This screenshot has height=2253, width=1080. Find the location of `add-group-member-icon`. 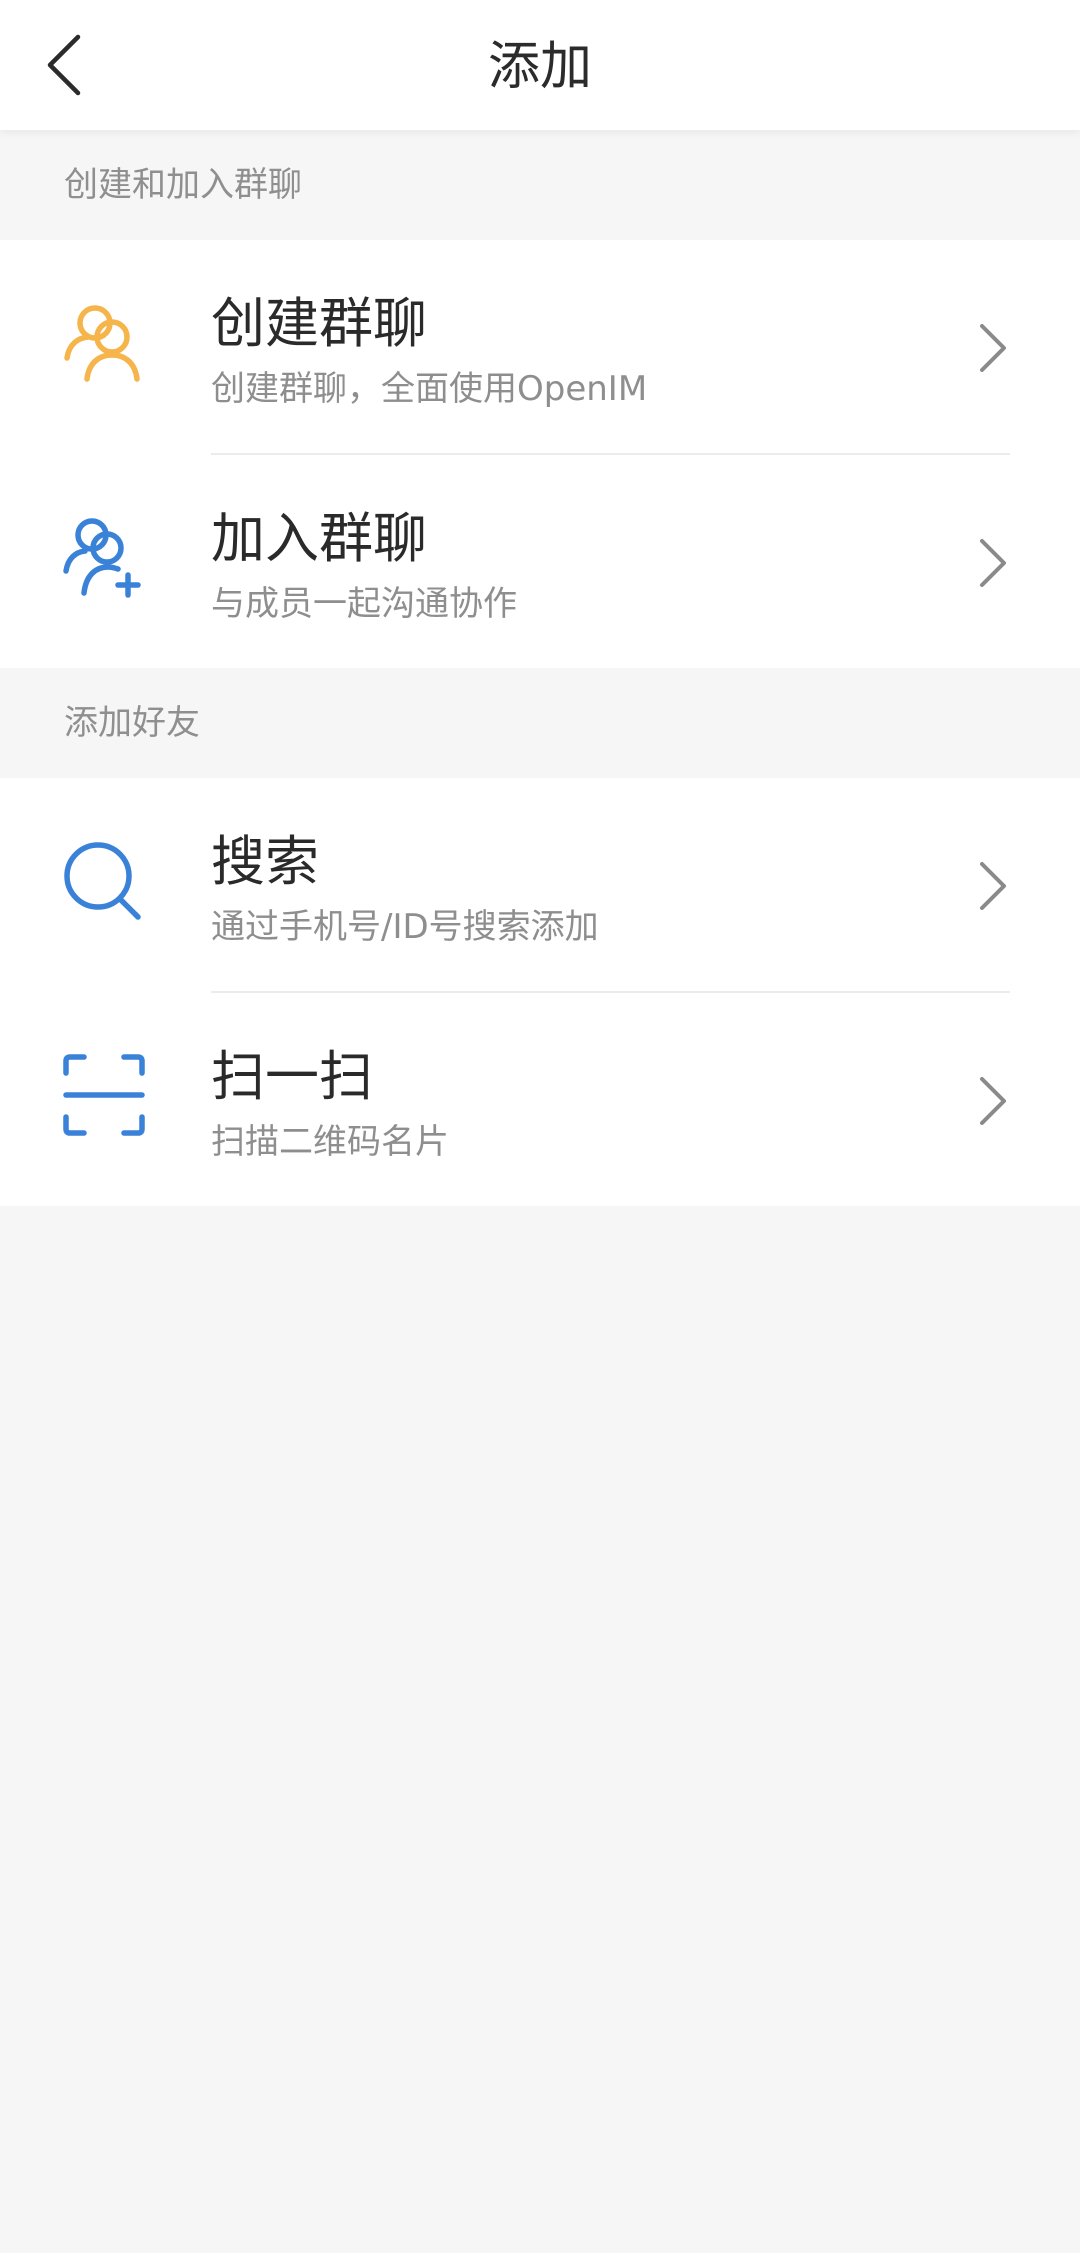

add-group-member-icon is located at coordinates (104, 557).